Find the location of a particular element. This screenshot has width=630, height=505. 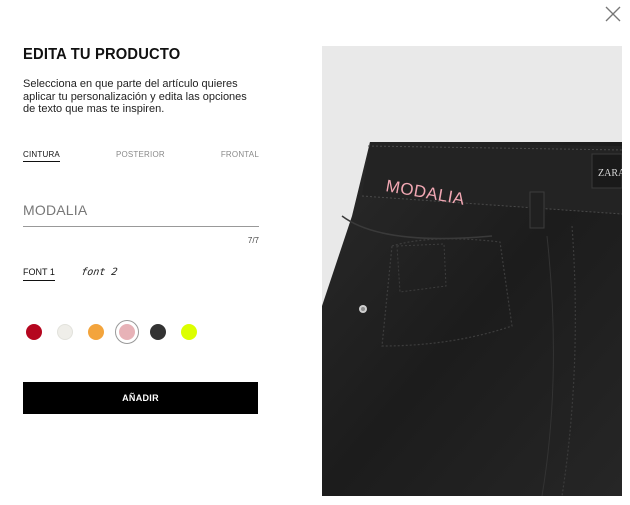

tab-frontal: FRONTAL is located at coordinates (240, 156).